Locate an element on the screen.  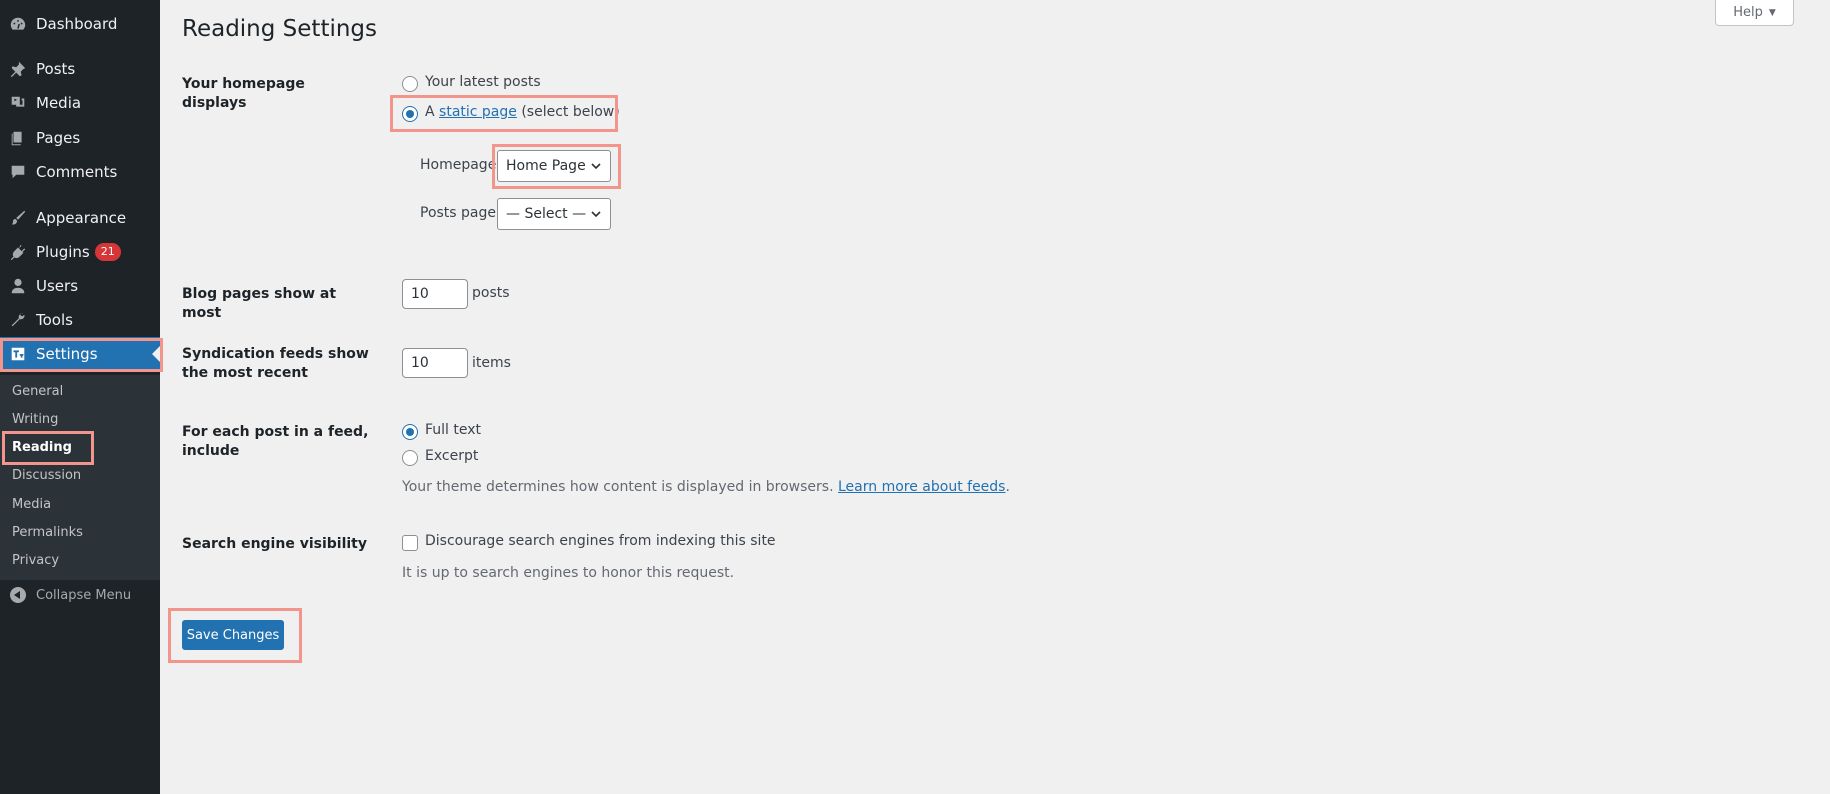
sidebar-item-settings: Settings is located at coordinates (80, 354).